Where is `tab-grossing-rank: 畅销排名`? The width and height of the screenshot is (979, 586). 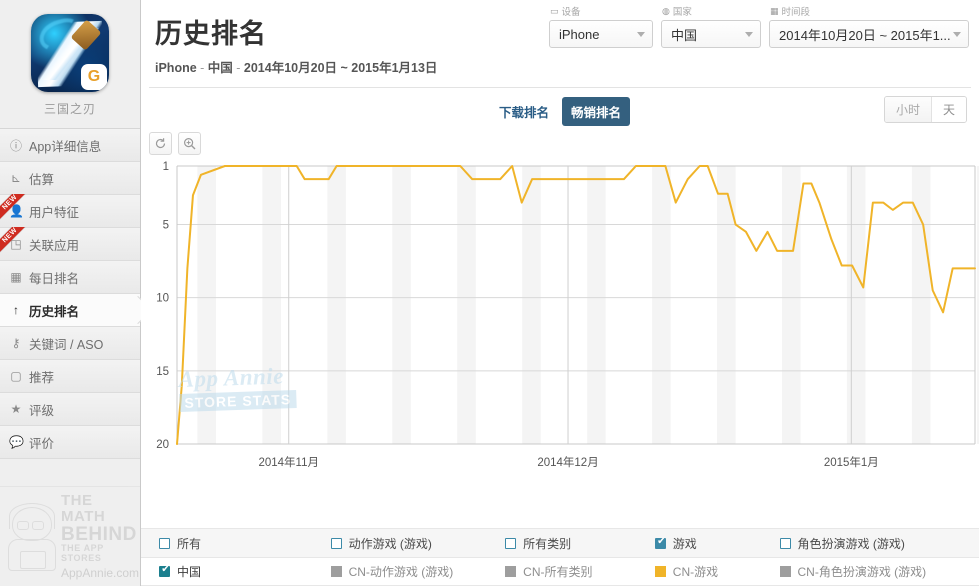 tab-grossing-rank: 畅销排名 is located at coordinates (596, 111).